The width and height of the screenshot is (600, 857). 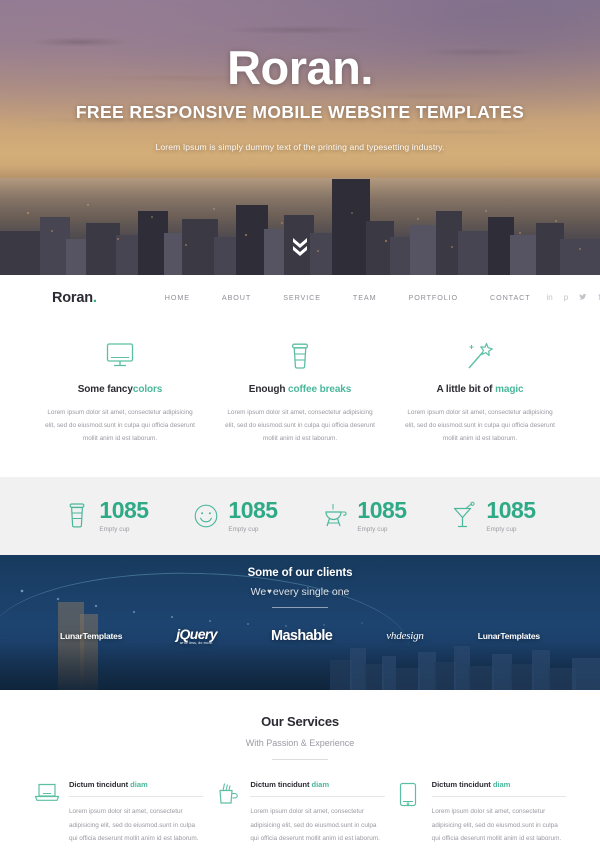 I want to click on stat-item-cups: 1085 Empty cup, so click(x=106, y=516).